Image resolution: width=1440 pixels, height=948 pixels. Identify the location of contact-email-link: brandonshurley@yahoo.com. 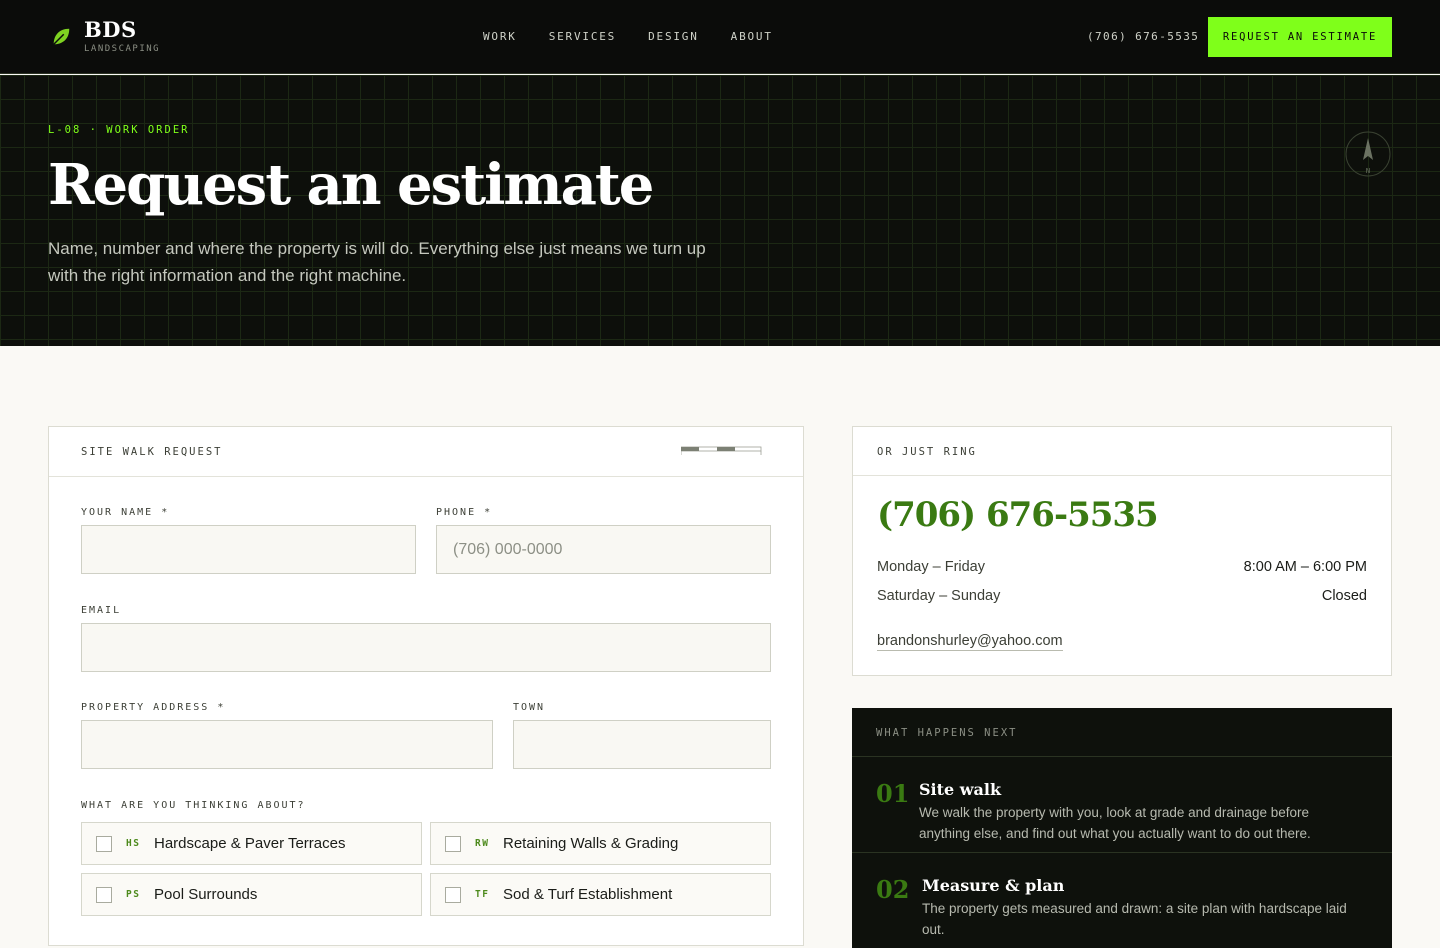
(970, 642).